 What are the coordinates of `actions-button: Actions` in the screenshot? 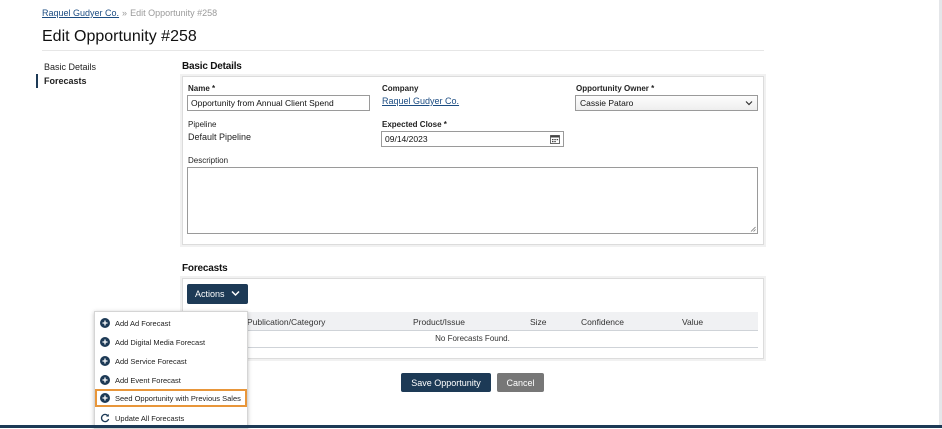 It's located at (217, 294).